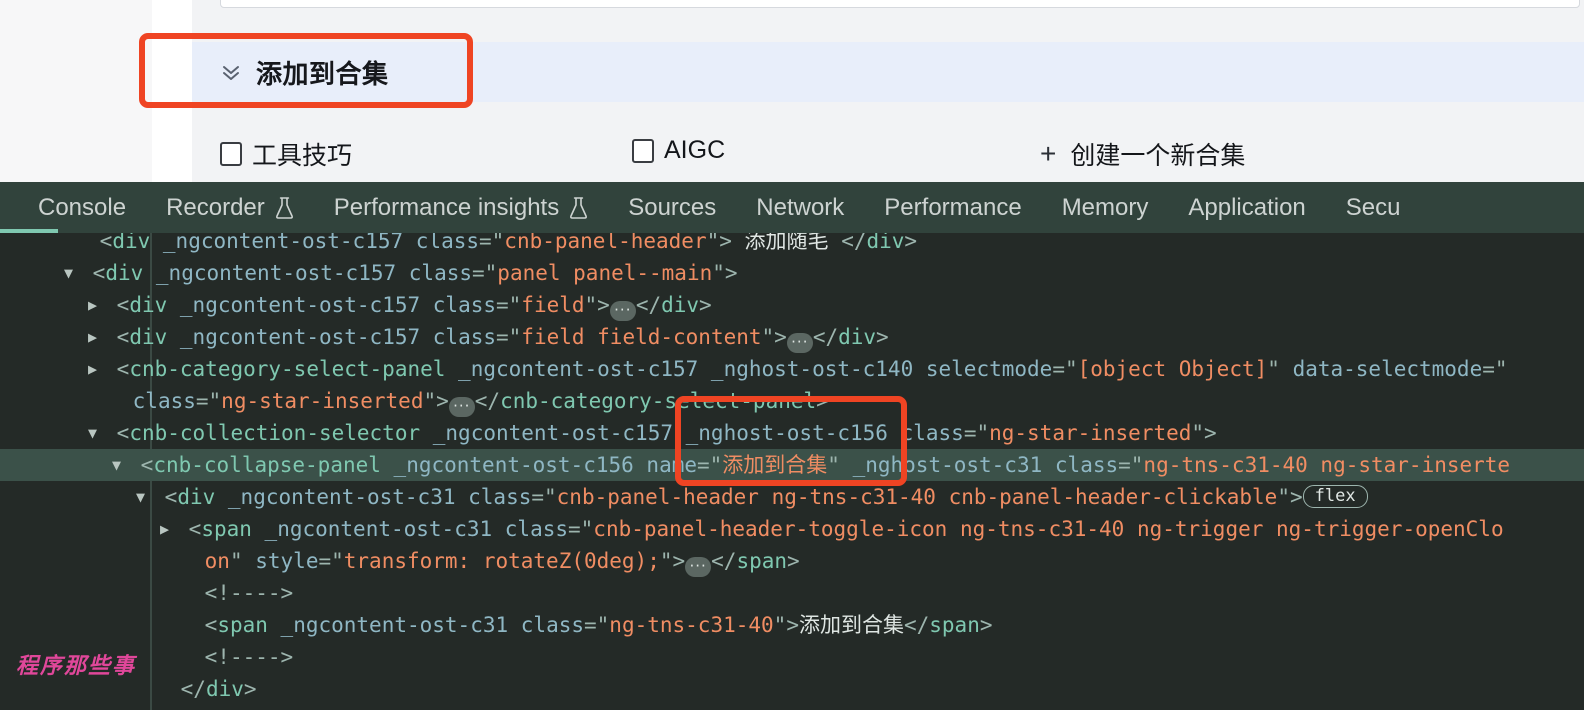 The width and height of the screenshot is (1584, 710). I want to click on experiment-flask-icon, so click(284, 208).